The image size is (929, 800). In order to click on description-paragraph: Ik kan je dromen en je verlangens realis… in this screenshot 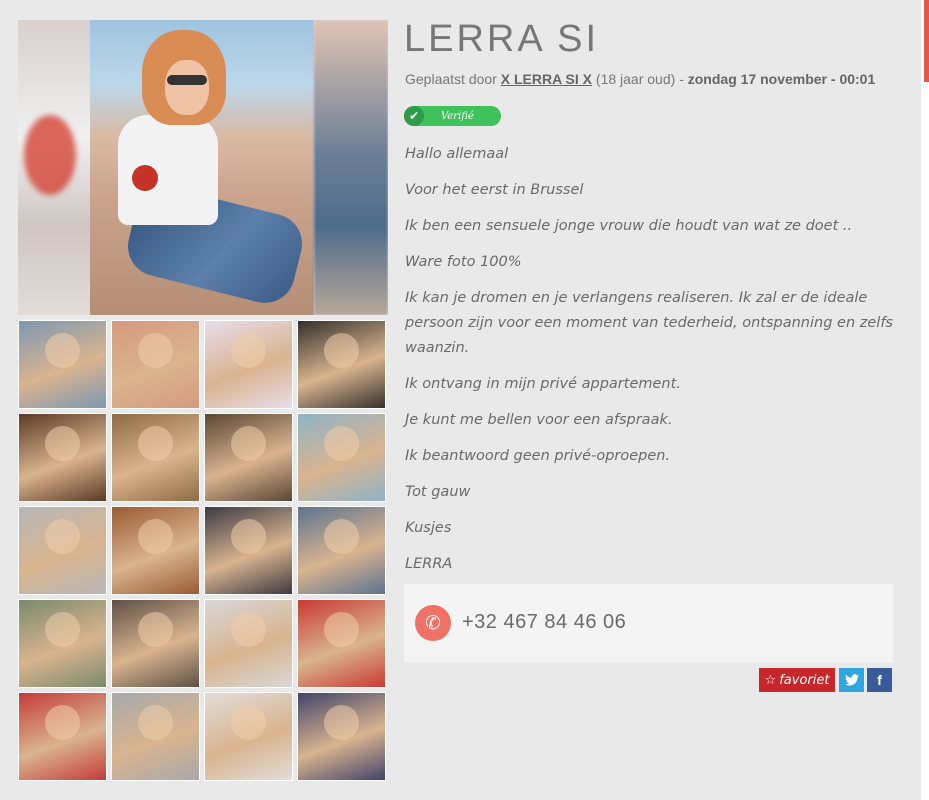, I will do `click(649, 323)`.